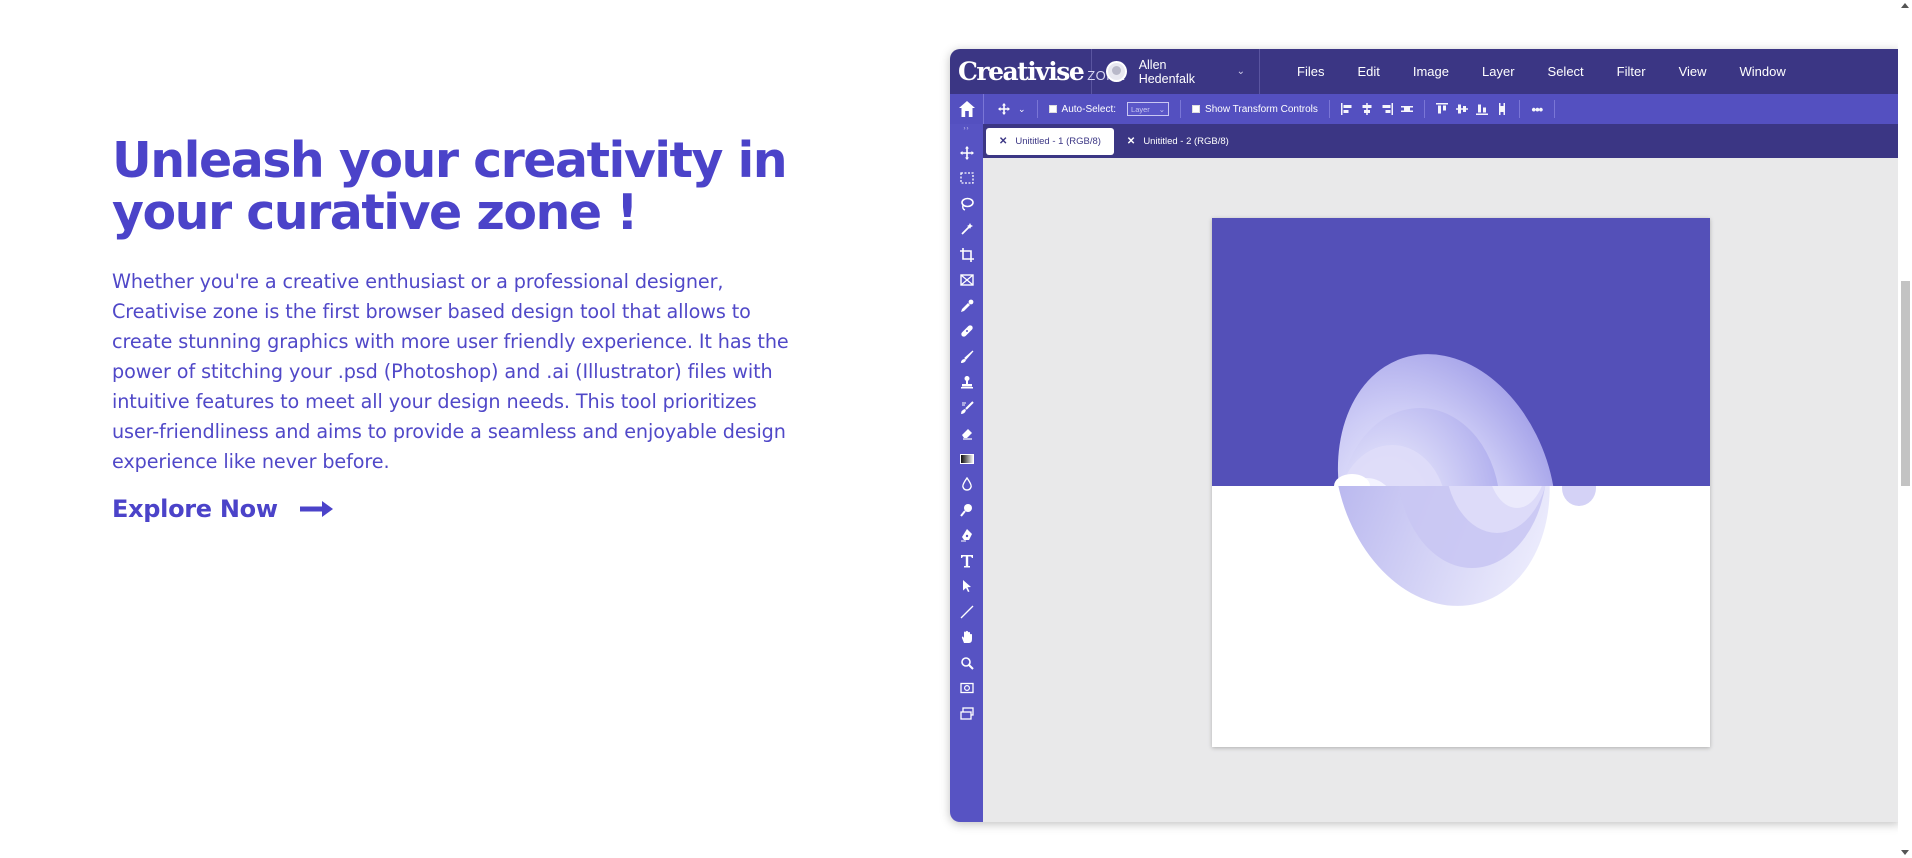 This screenshot has height=858, width=1912. I want to click on eraser-icon, so click(966, 434).